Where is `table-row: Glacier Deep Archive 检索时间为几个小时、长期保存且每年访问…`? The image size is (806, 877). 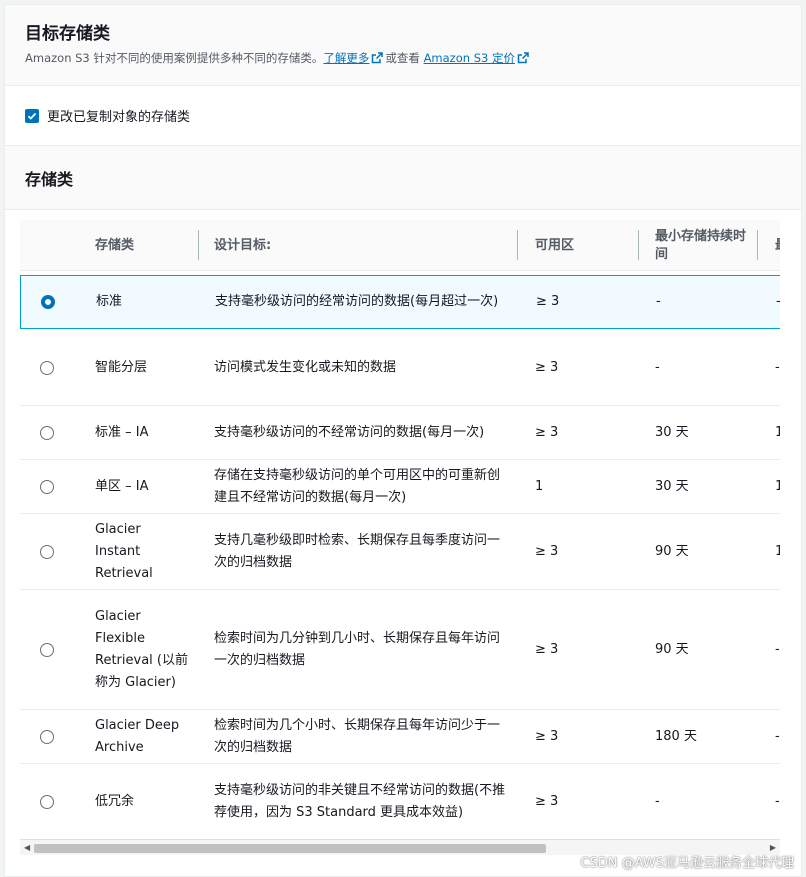
table-row: Glacier Deep Archive 检索时间为几个小时、长期保存且每年访问… is located at coordinates (400, 737).